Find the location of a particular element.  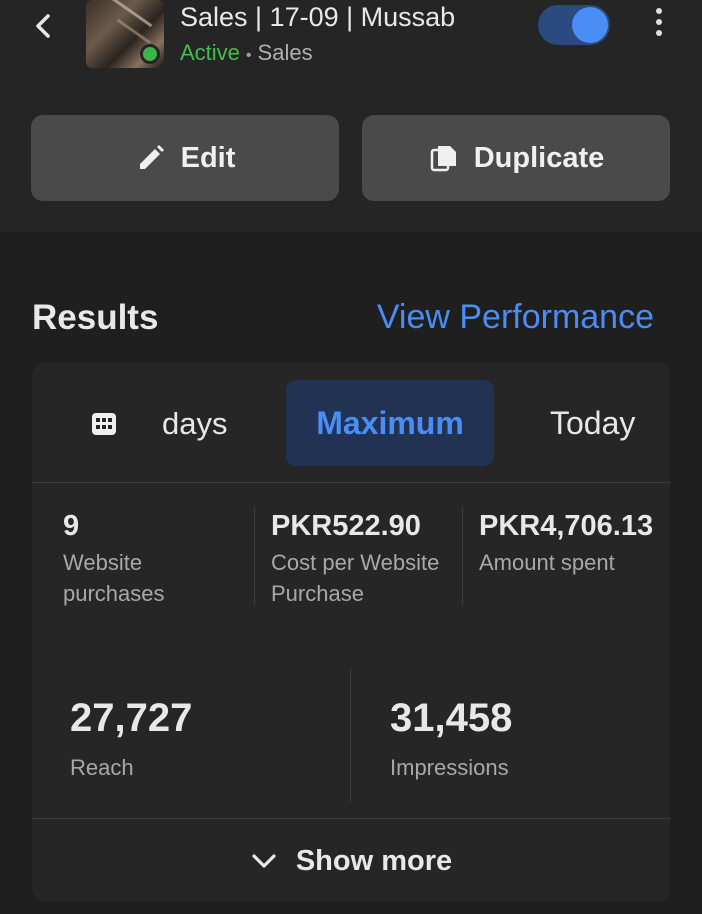

chevron-left-icon is located at coordinates (43, 26).